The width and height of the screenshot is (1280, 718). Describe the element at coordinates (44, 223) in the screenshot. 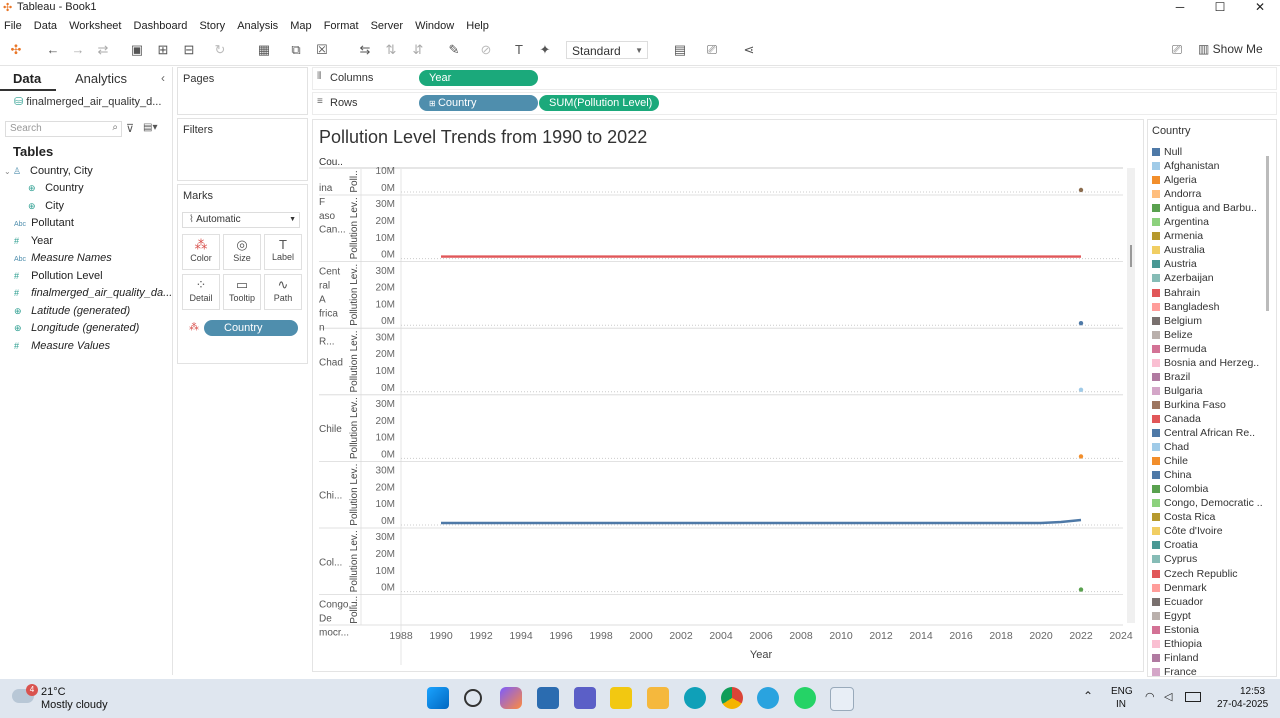

I see `field-pollutant: Abc Pollutant` at that location.